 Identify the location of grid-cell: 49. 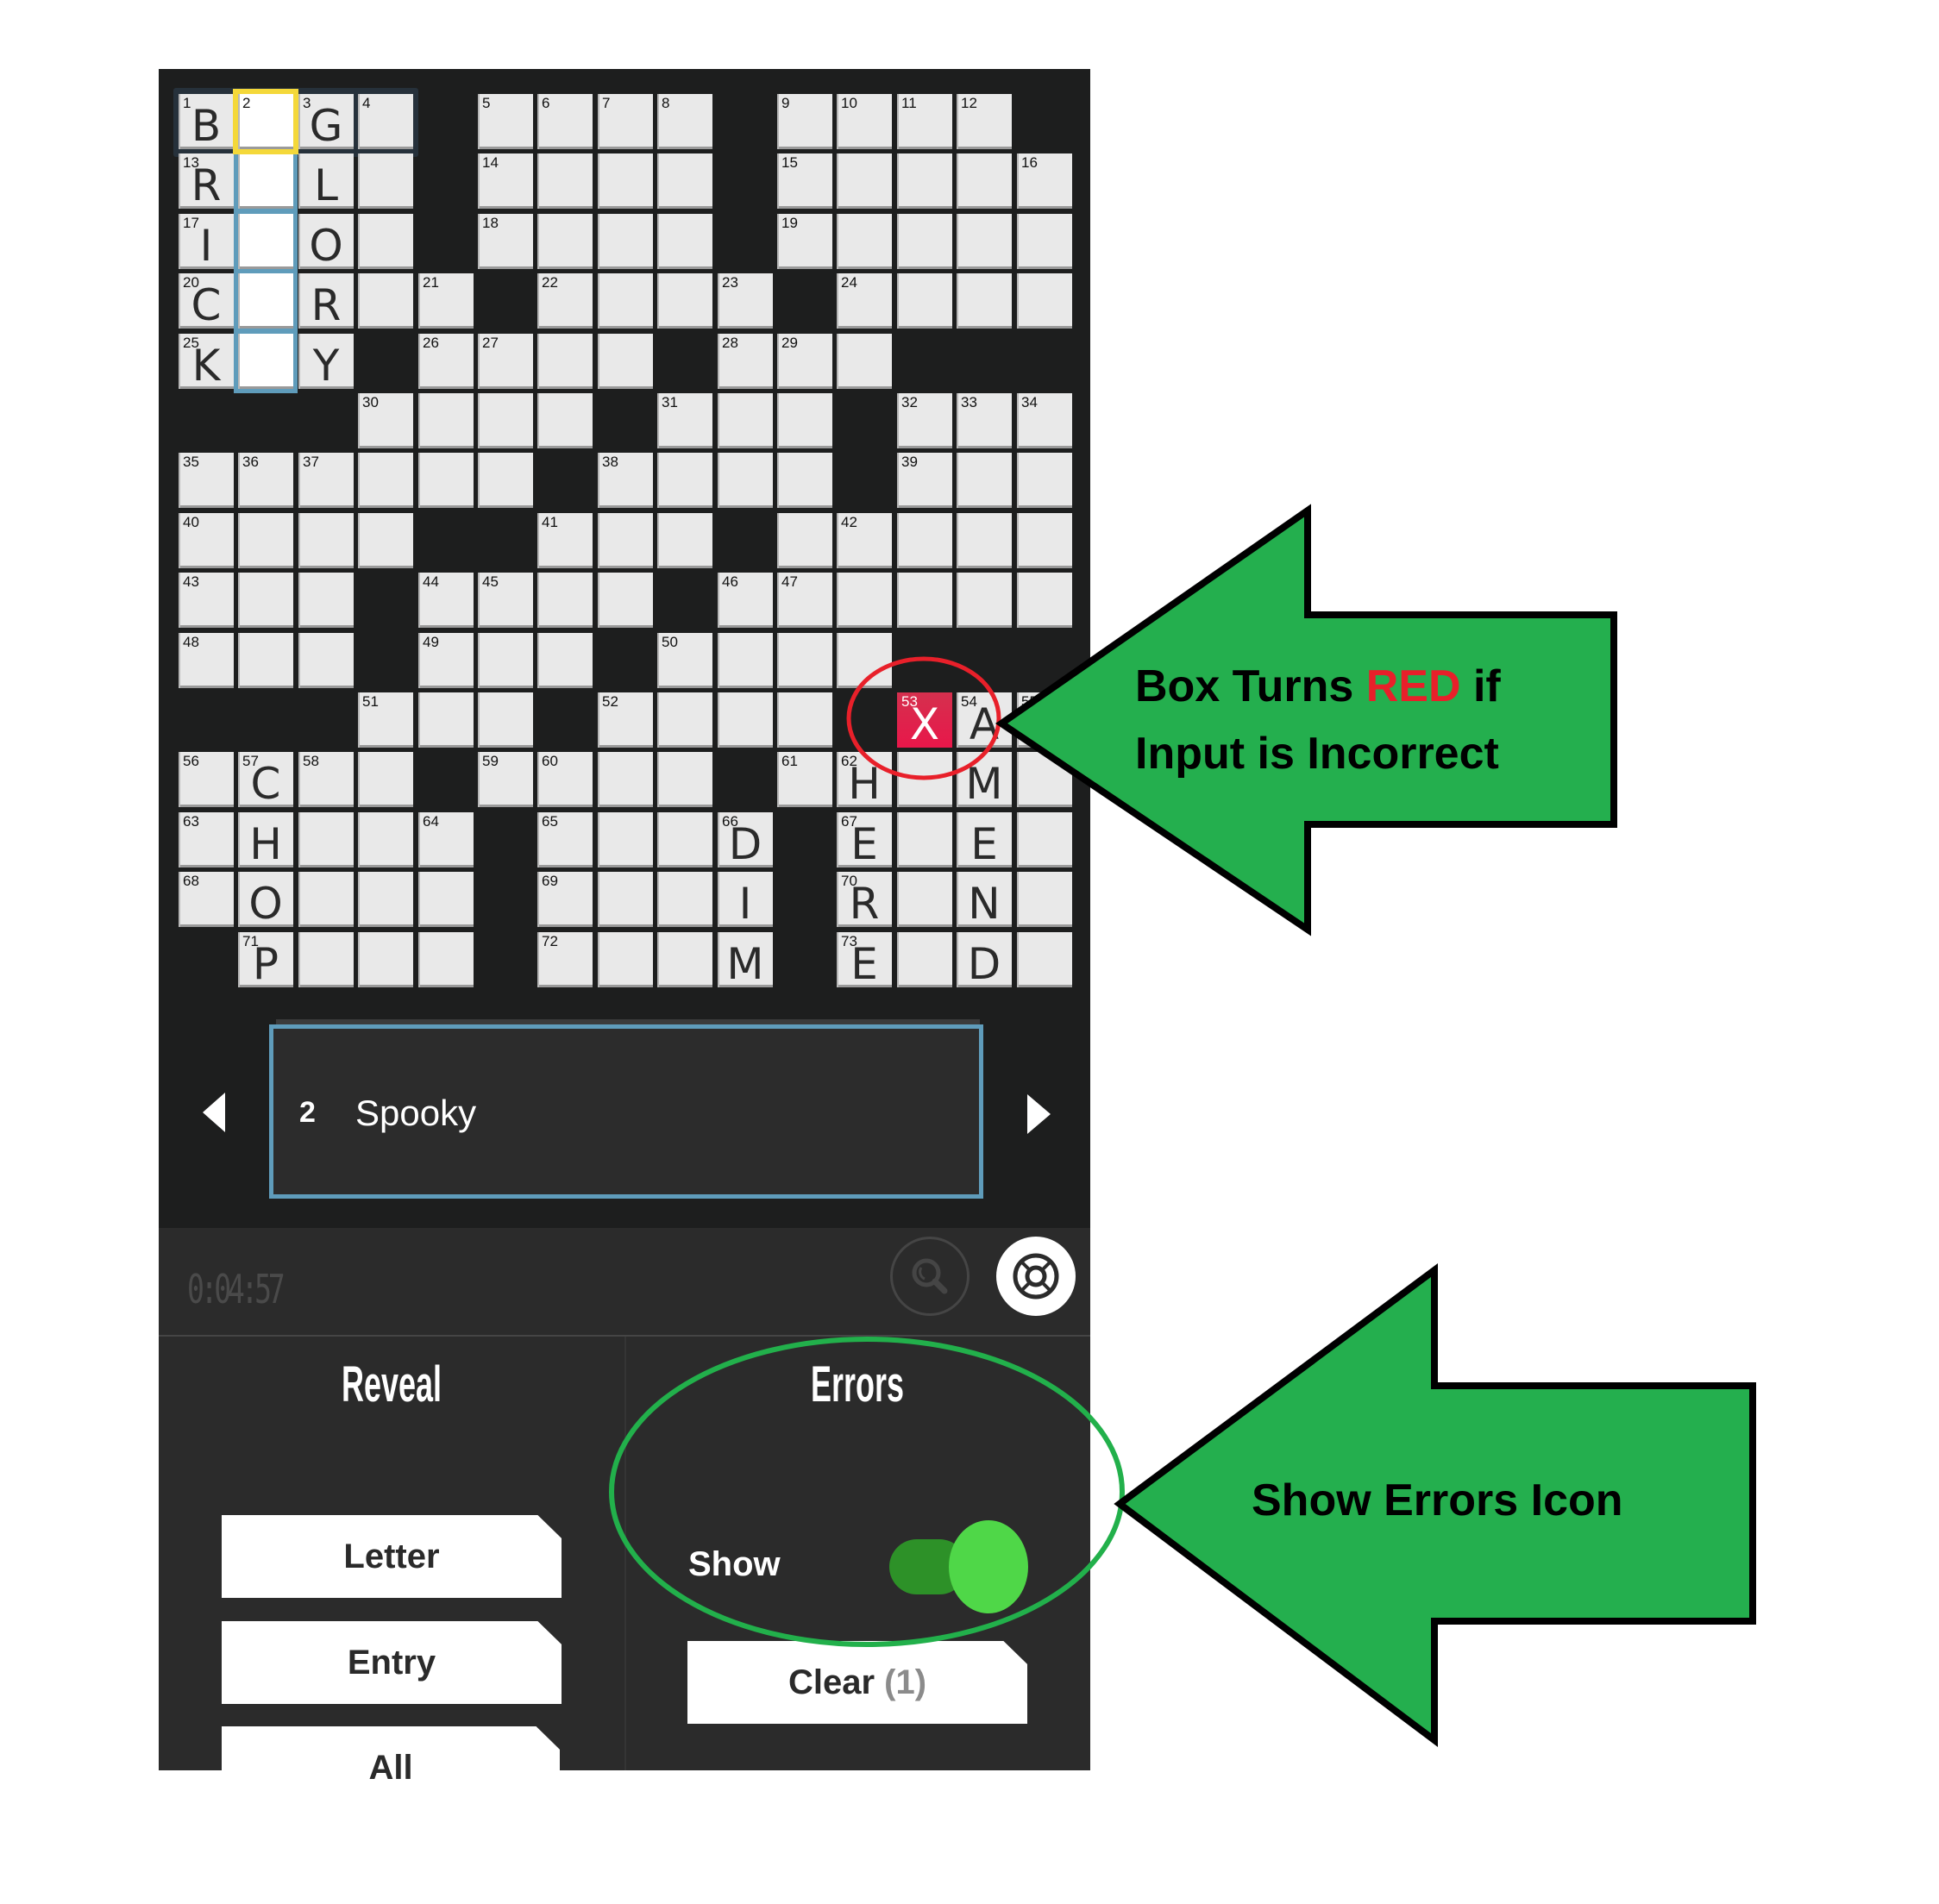
(446, 661).